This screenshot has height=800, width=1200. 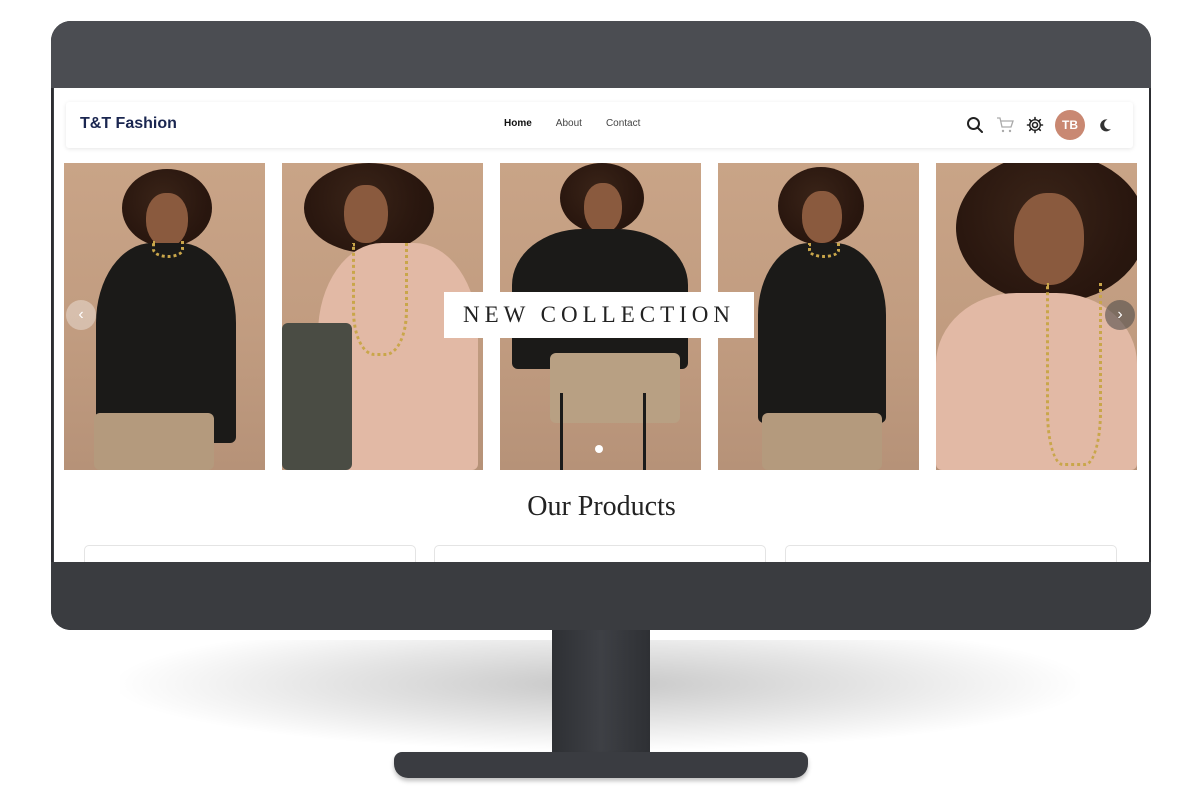 I want to click on monitor-bezel-top, so click(x=601, y=54).